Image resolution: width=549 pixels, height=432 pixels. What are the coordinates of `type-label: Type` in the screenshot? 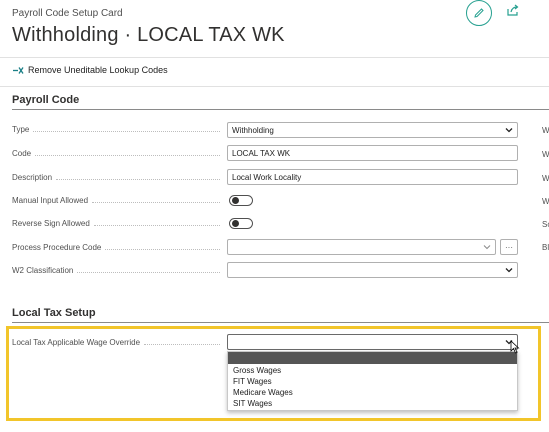 It's located at (118, 129).